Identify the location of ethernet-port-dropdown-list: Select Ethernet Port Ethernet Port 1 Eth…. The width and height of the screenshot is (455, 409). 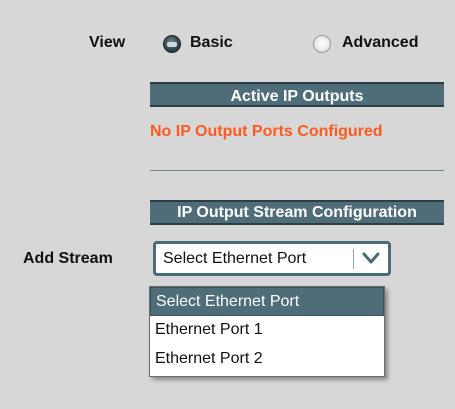
(267, 331).